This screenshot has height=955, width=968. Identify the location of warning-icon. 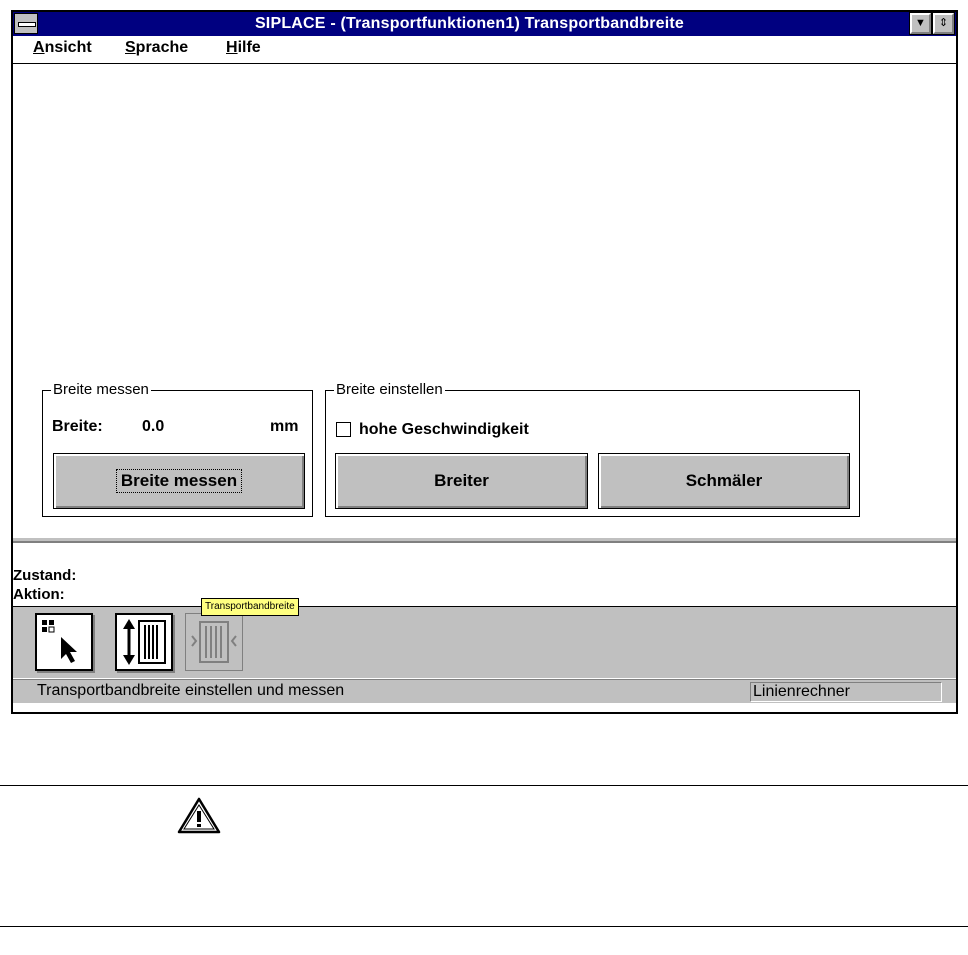
(199, 818).